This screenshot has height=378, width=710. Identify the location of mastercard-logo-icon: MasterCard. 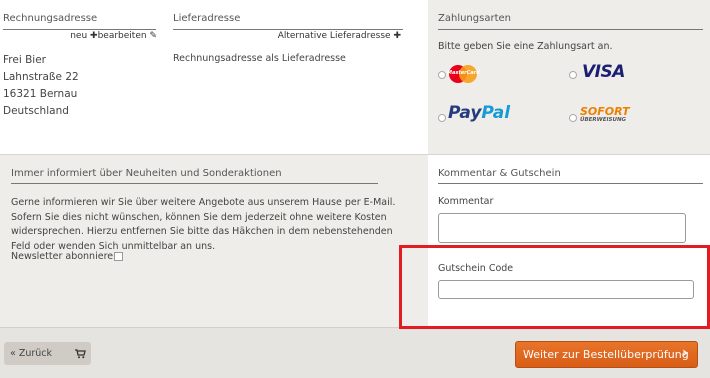
(463, 74).